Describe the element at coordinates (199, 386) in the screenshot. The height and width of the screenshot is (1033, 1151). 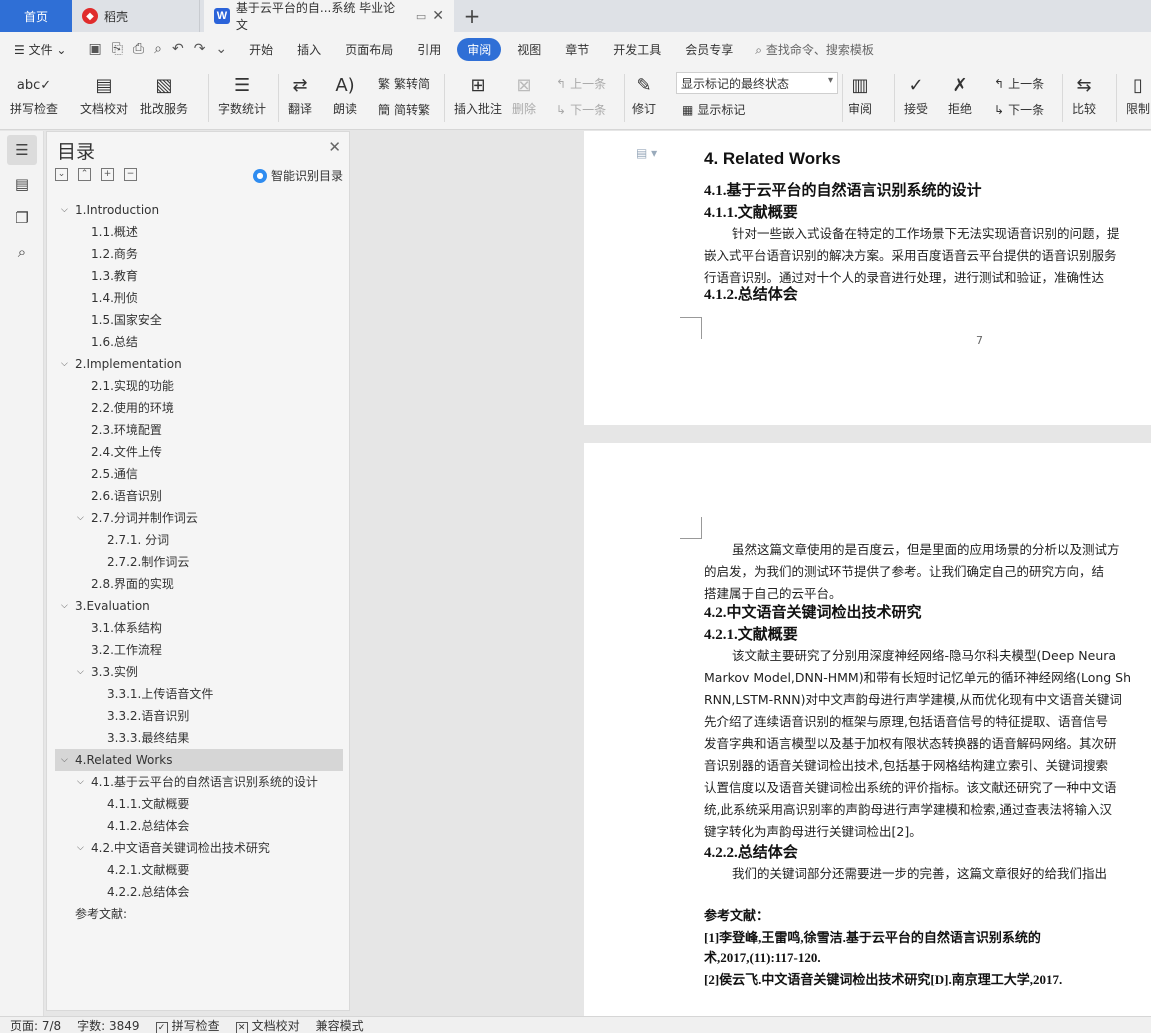
I see `toc-item: 2.1.实现的功能` at that location.